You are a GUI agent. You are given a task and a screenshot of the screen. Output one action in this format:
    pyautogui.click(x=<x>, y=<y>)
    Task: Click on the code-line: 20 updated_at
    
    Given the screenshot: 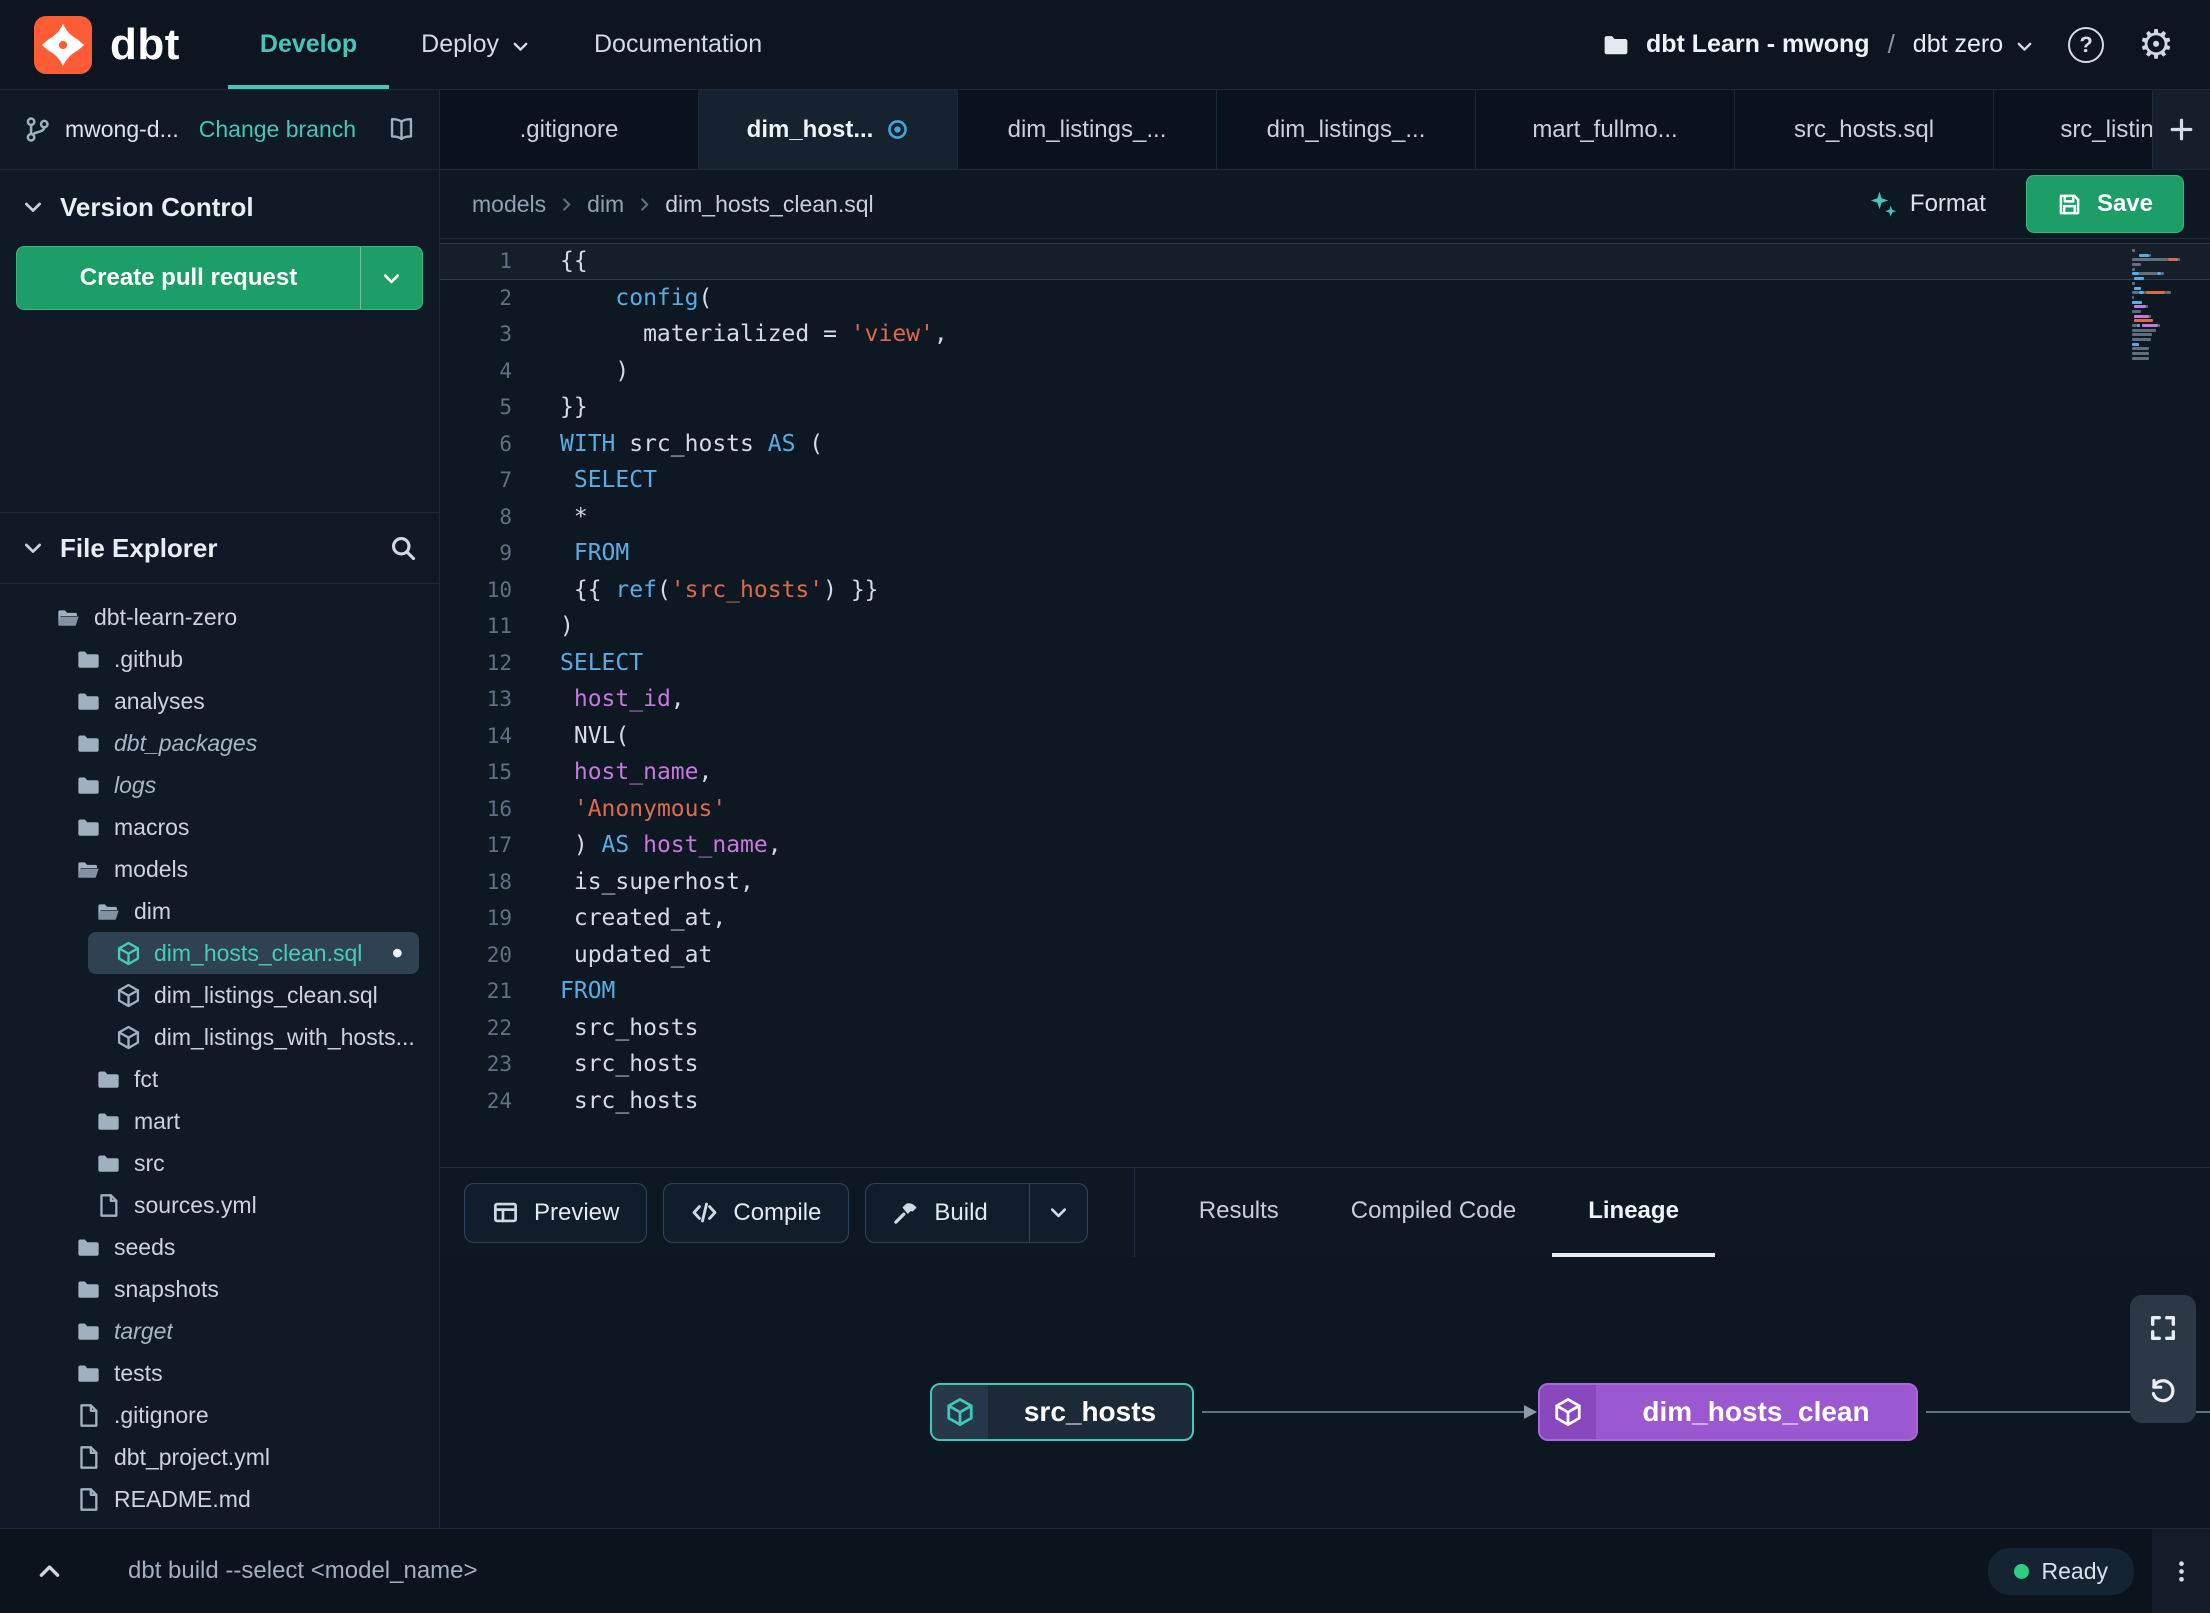 What is the action you would take?
    pyautogui.click(x=1325, y=955)
    